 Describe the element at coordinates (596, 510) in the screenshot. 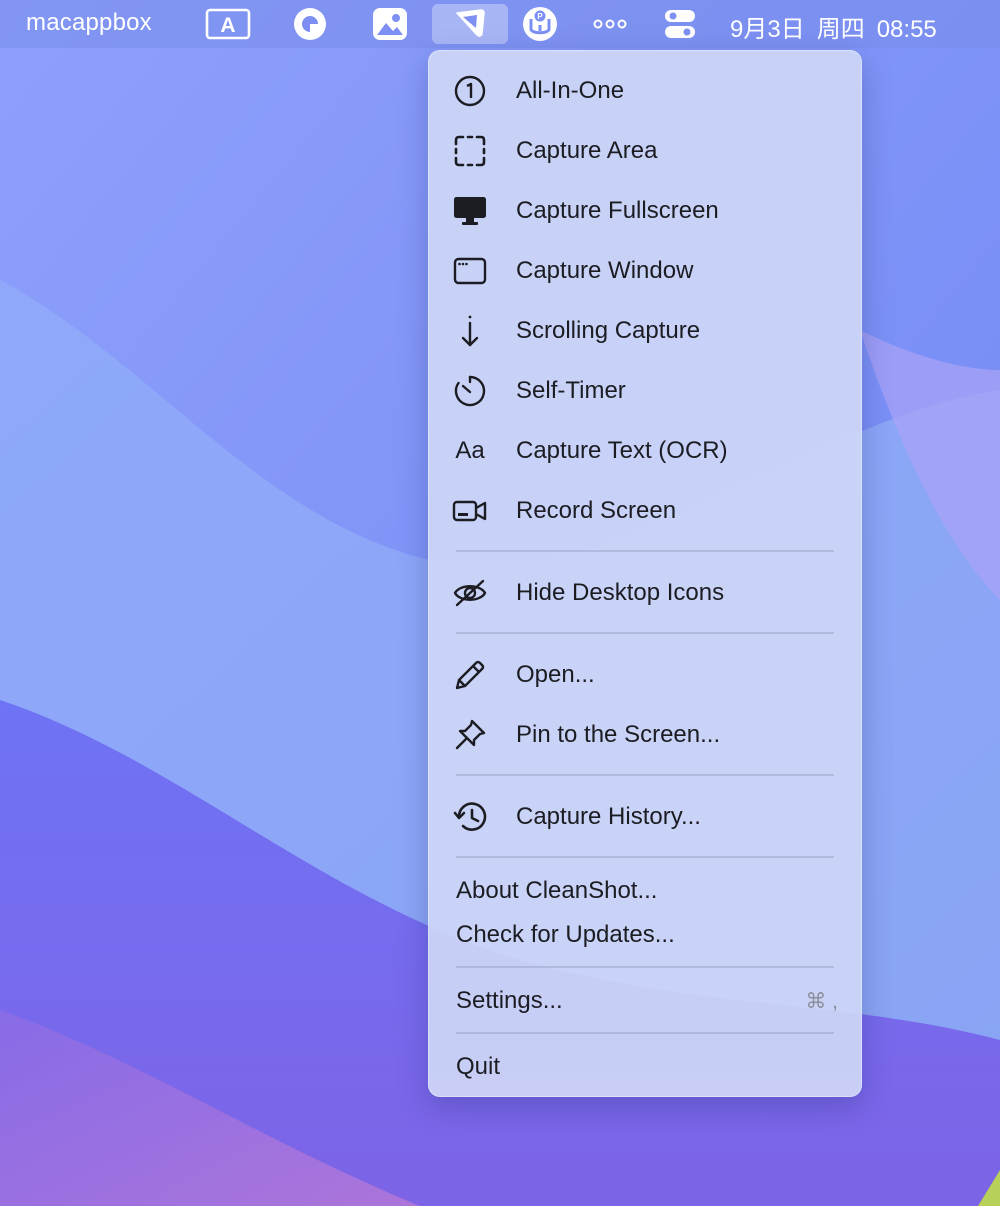

I see `menu-item-label: Record Screen` at that location.